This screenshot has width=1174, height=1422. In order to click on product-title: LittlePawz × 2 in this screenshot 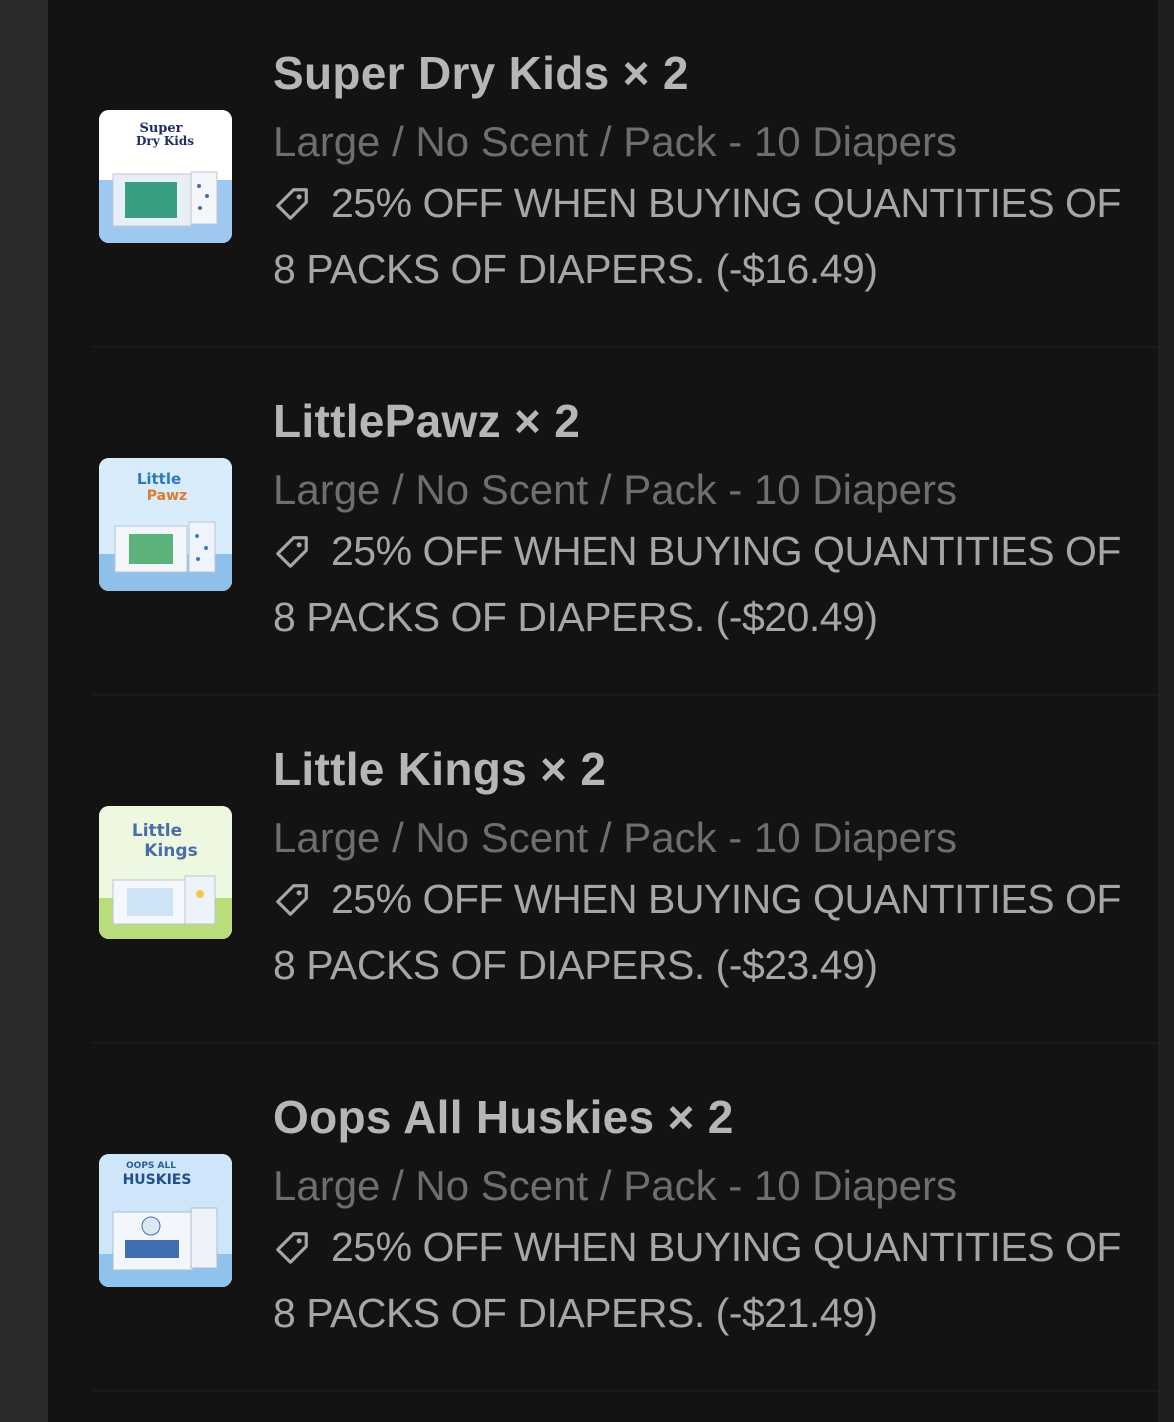, I will do `click(708, 421)`.